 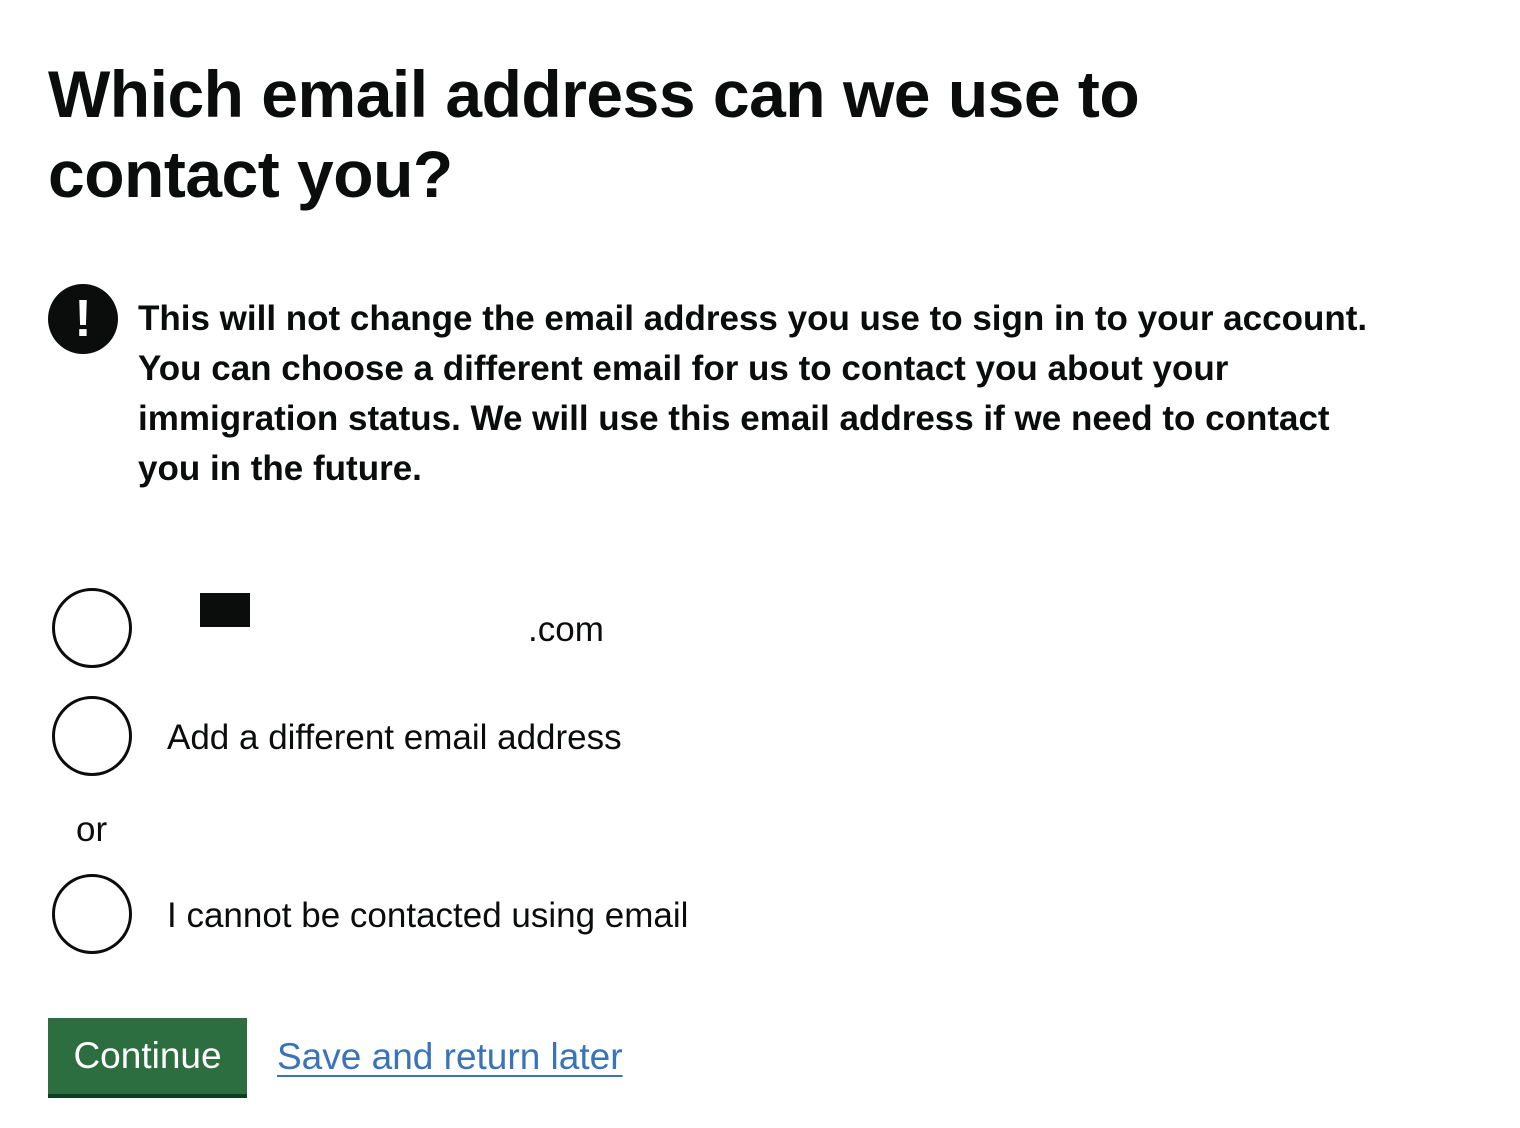 I want to click on radio-button-existing-email, so click(x=92, y=628).